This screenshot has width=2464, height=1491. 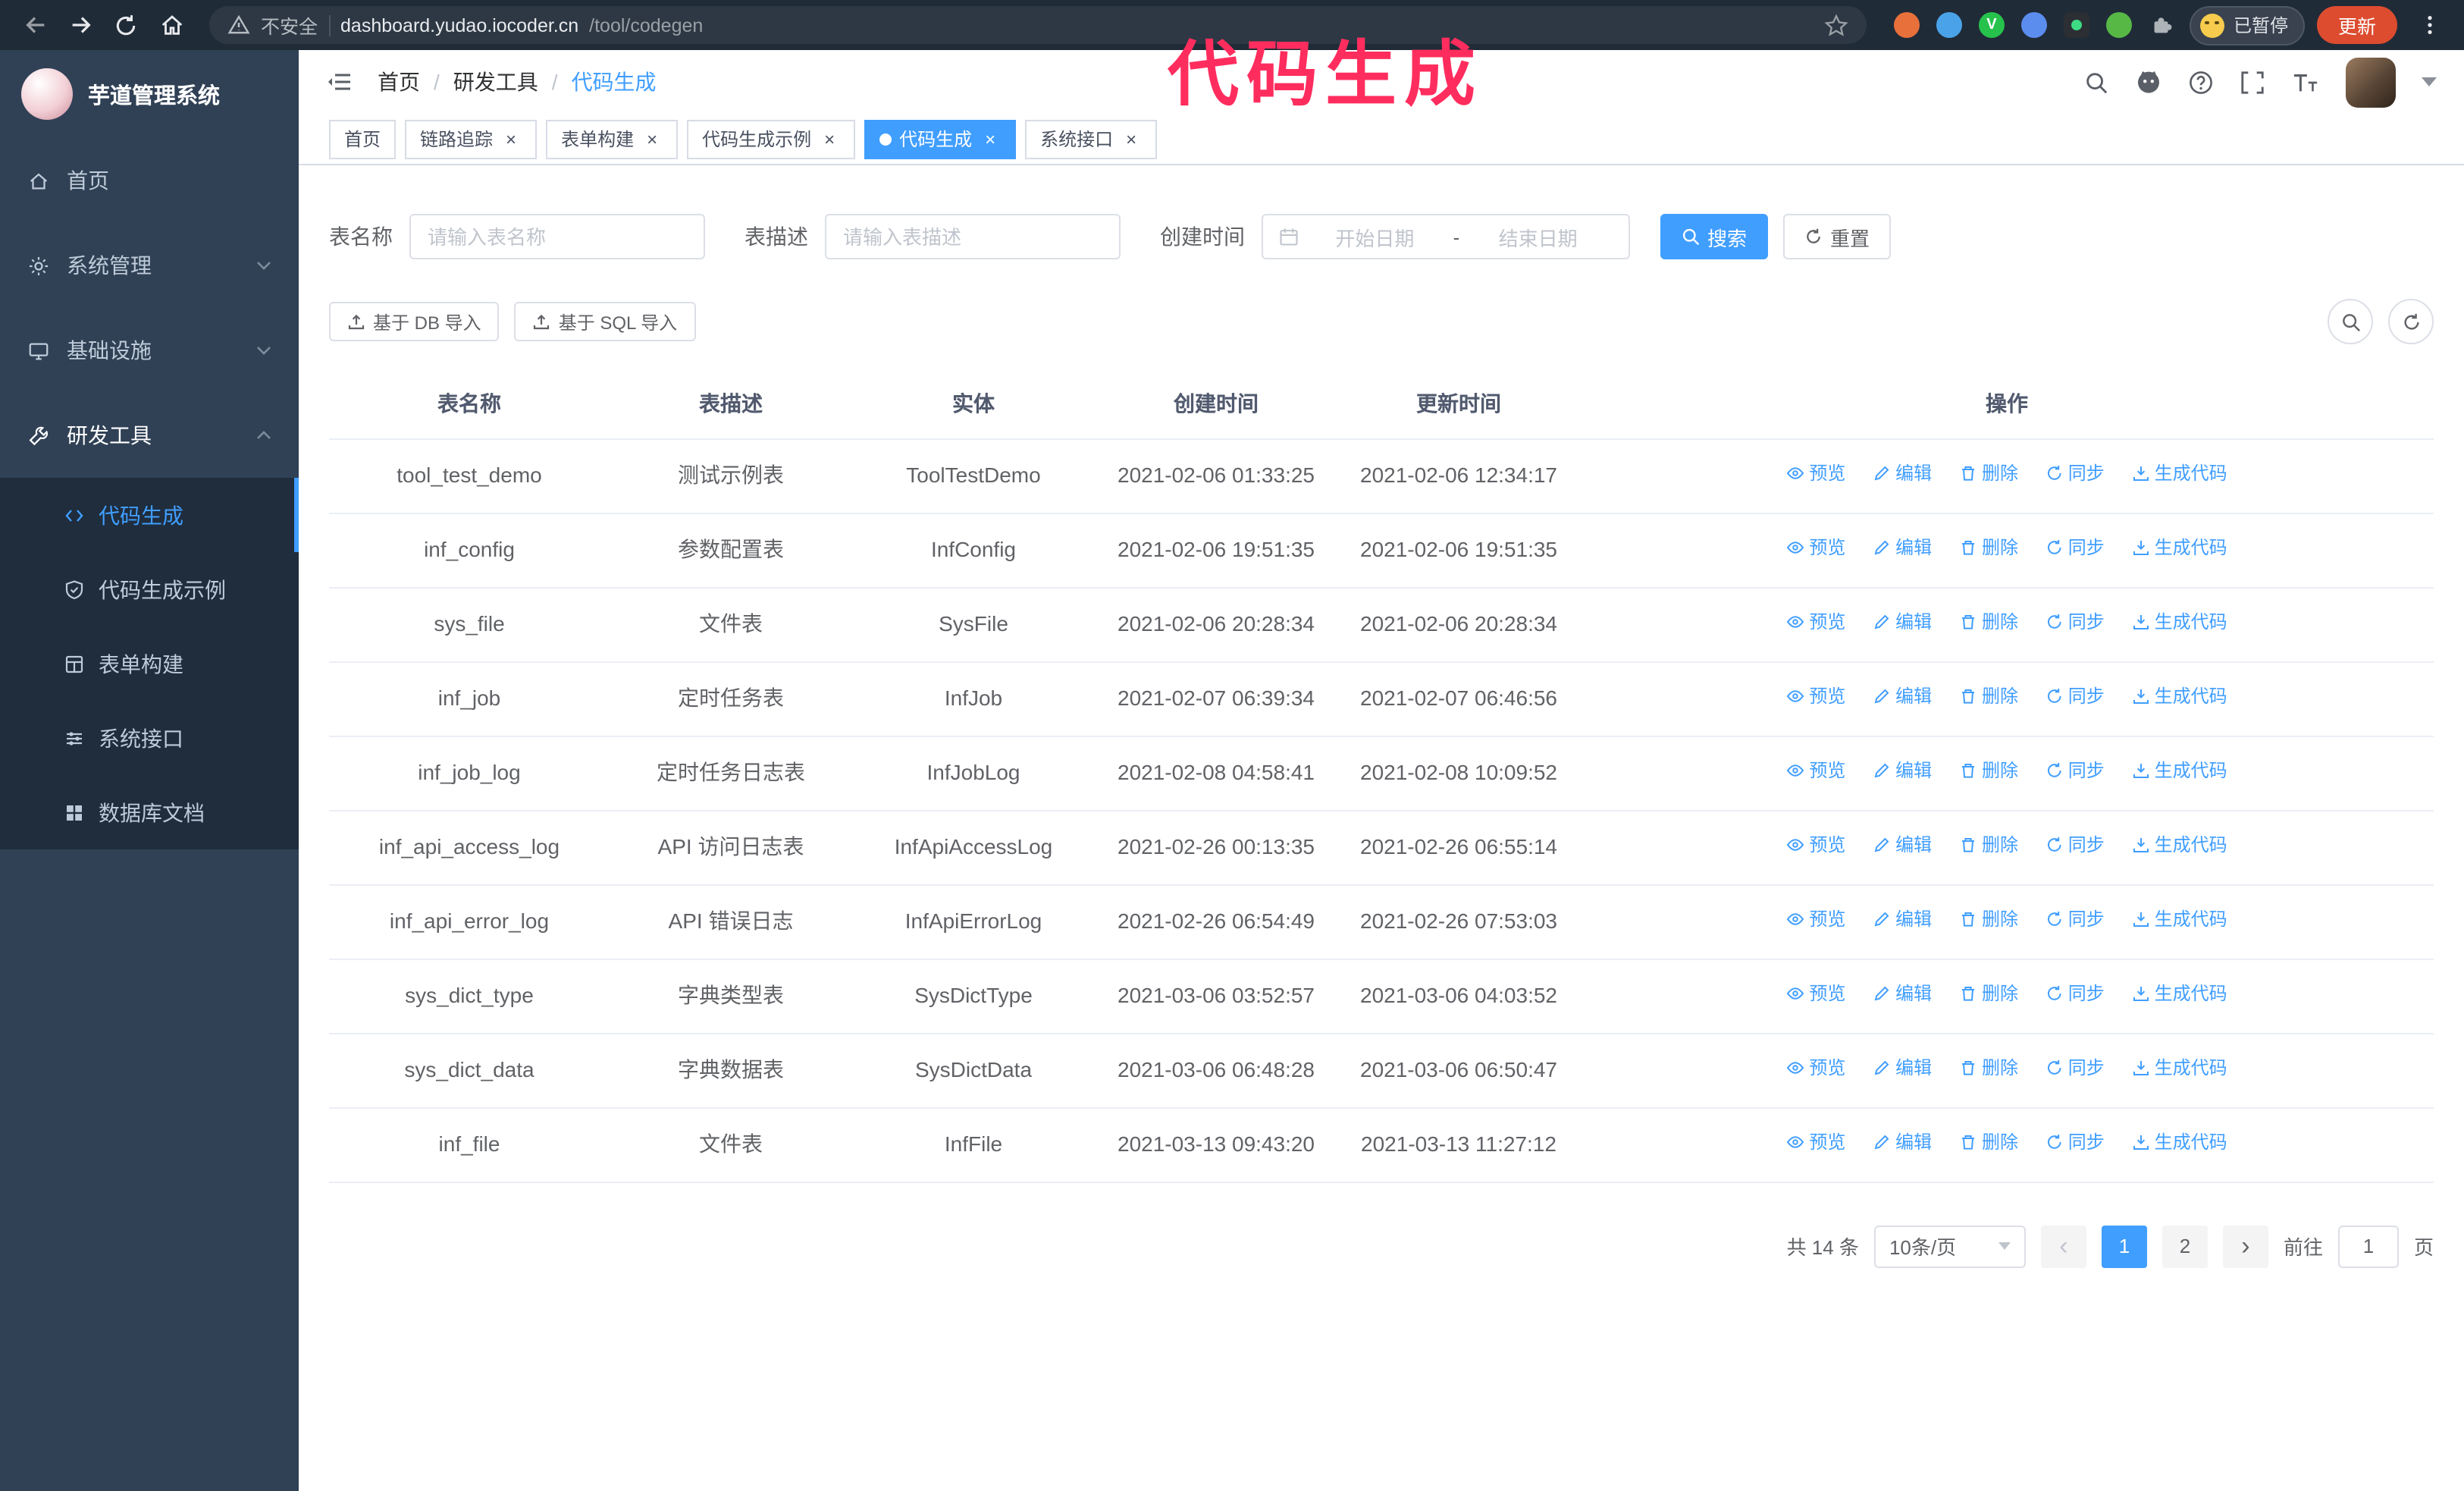 What do you see at coordinates (414, 321) in the screenshot?
I see `import-db-button: 基于 DB 导入` at bounding box center [414, 321].